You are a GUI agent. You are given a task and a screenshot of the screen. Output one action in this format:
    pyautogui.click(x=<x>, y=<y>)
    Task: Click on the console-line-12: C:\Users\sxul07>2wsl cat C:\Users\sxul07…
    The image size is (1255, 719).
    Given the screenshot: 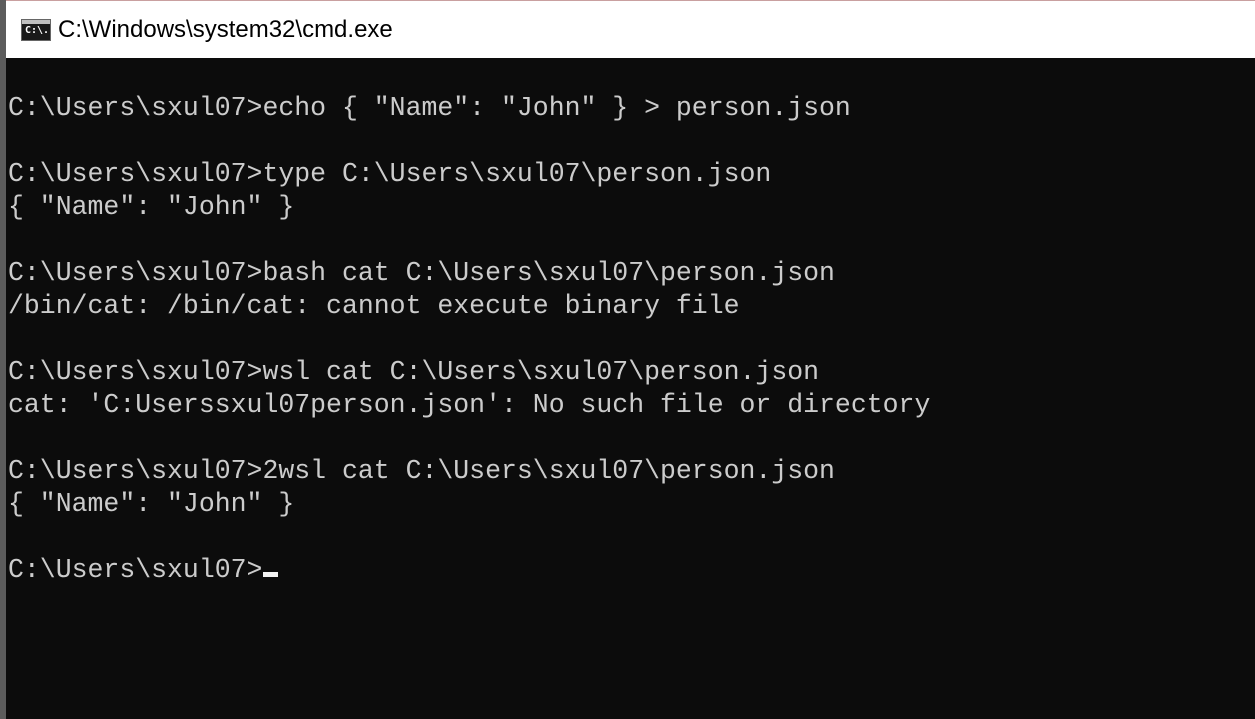 What is the action you would take?
    pyautogui.click(x=421, y=471)
    